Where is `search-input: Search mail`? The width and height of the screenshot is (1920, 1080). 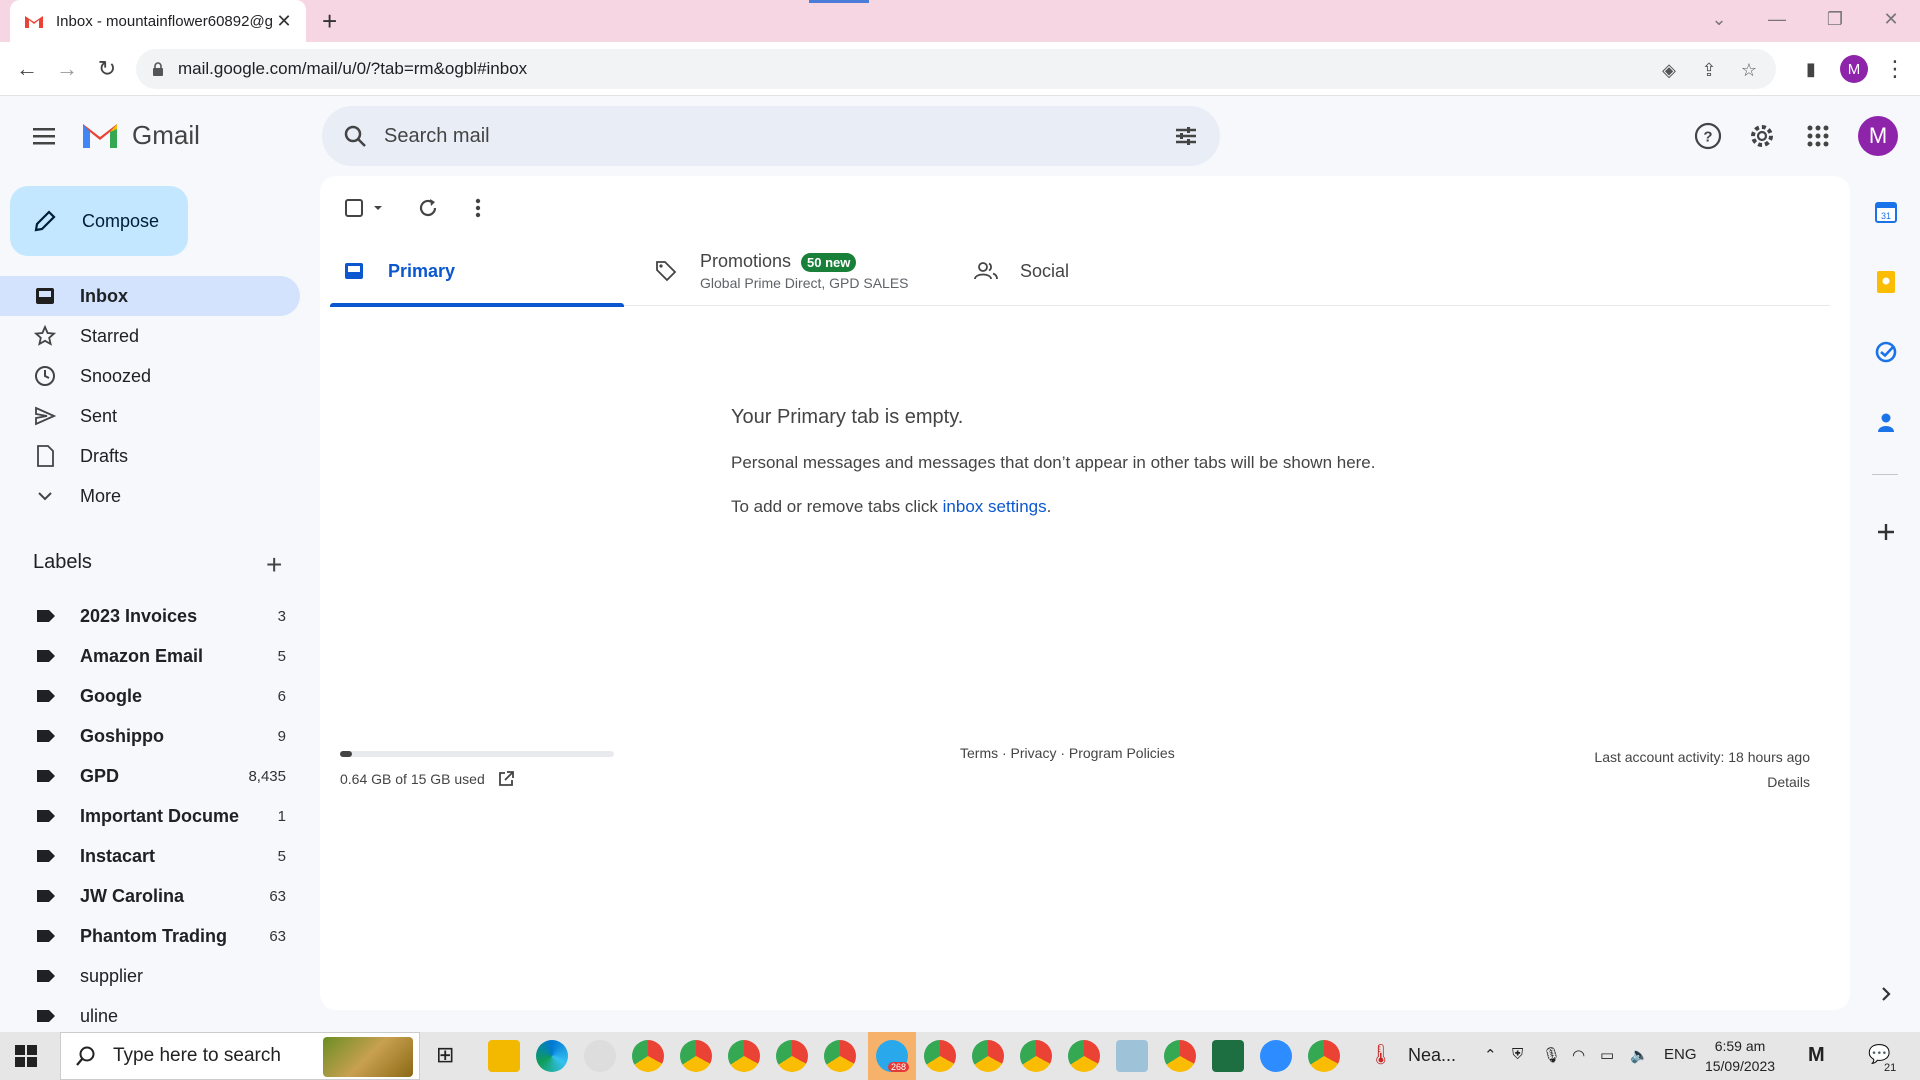 search-input: Search mail is located at coordinates (437, 136).